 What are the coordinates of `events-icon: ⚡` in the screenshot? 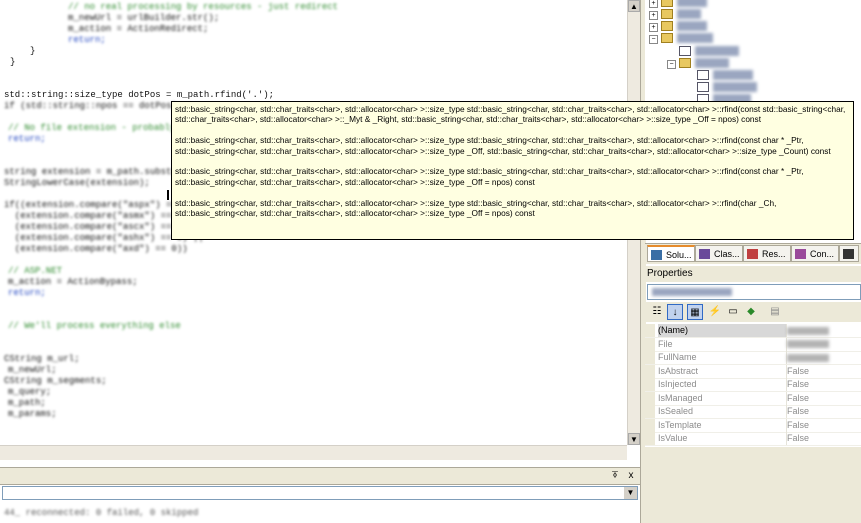 It's located at (715, 312).